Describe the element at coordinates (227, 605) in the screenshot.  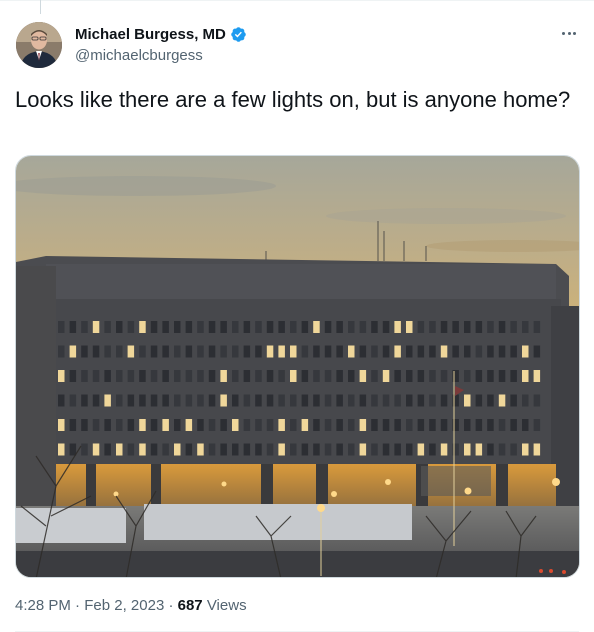
I see `views-label: Views` at that location.